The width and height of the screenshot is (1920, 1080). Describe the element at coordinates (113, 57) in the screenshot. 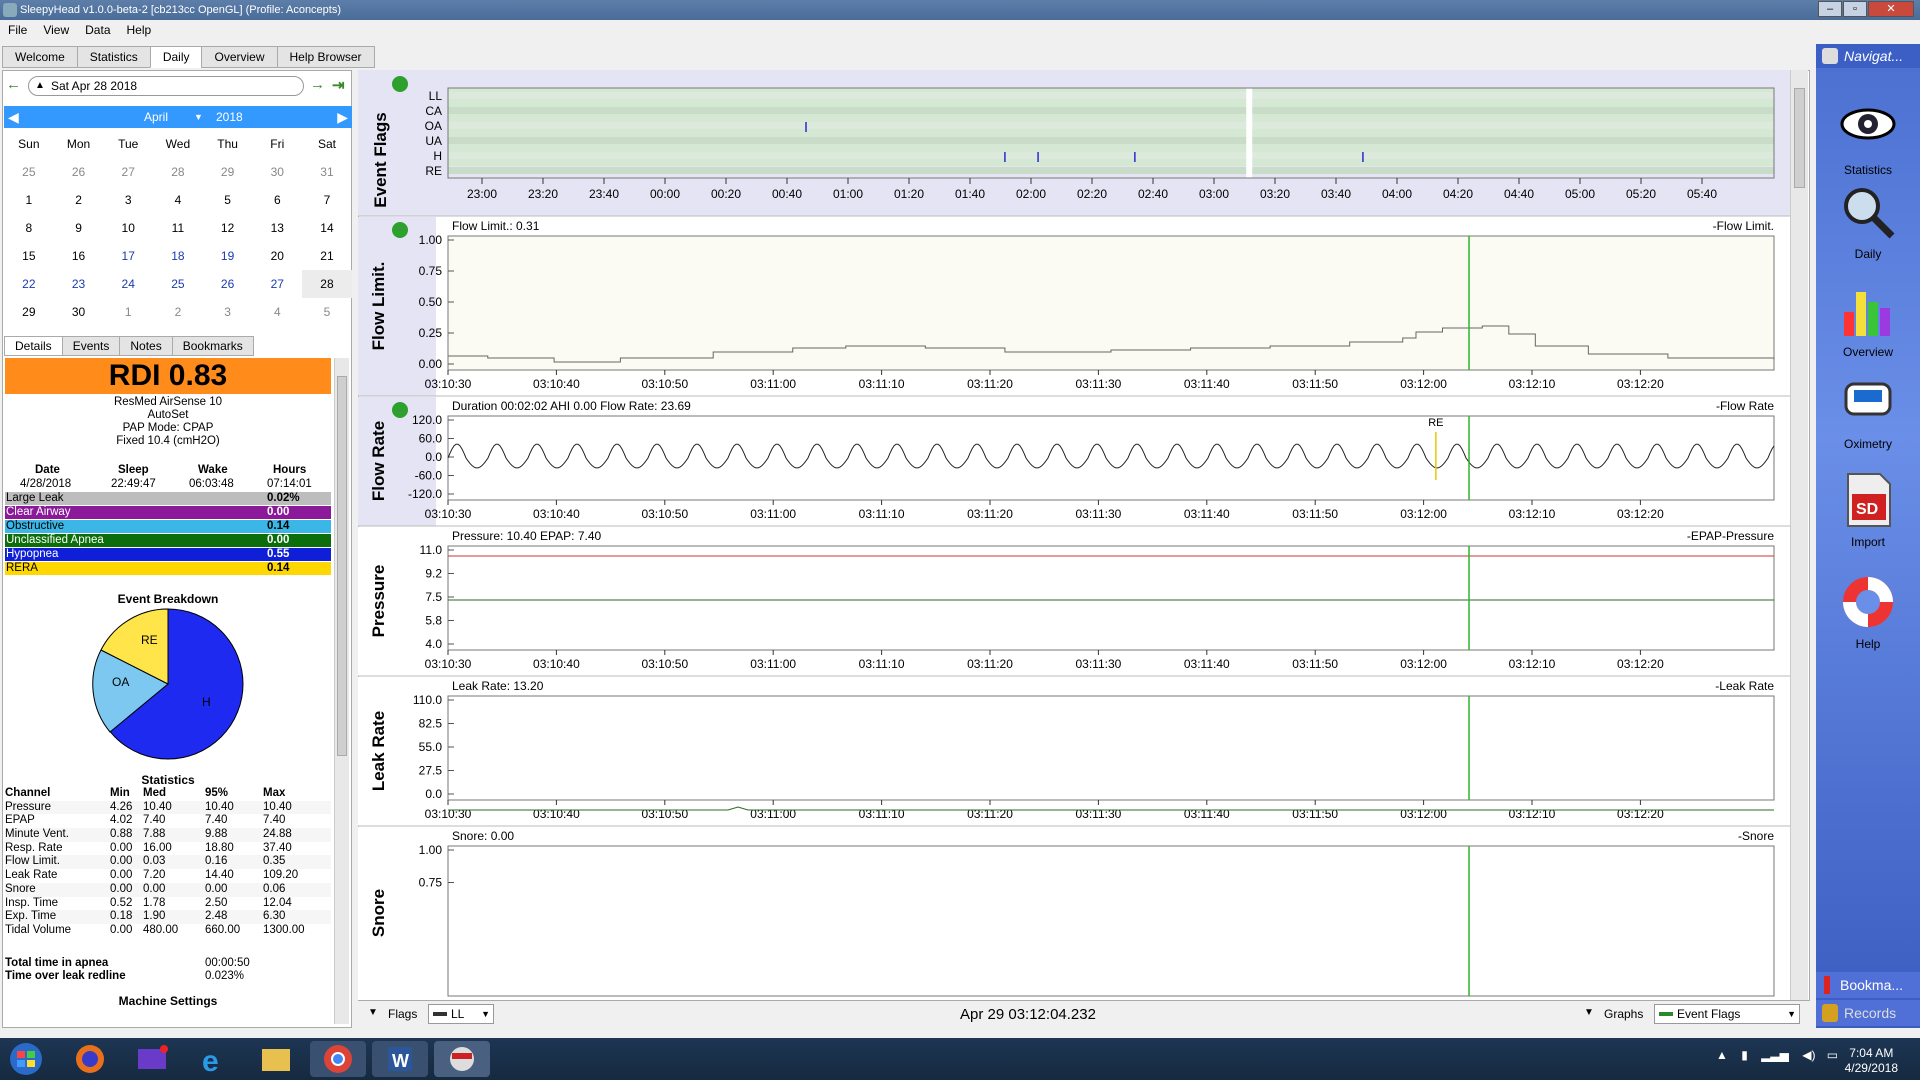

I see `tab-statistics: Statistics` at that location.